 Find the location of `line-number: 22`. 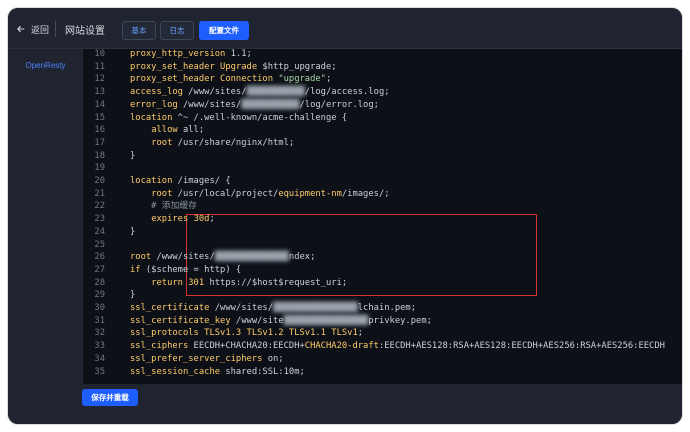

line-number: 22 is located at coordinates (99, 206).